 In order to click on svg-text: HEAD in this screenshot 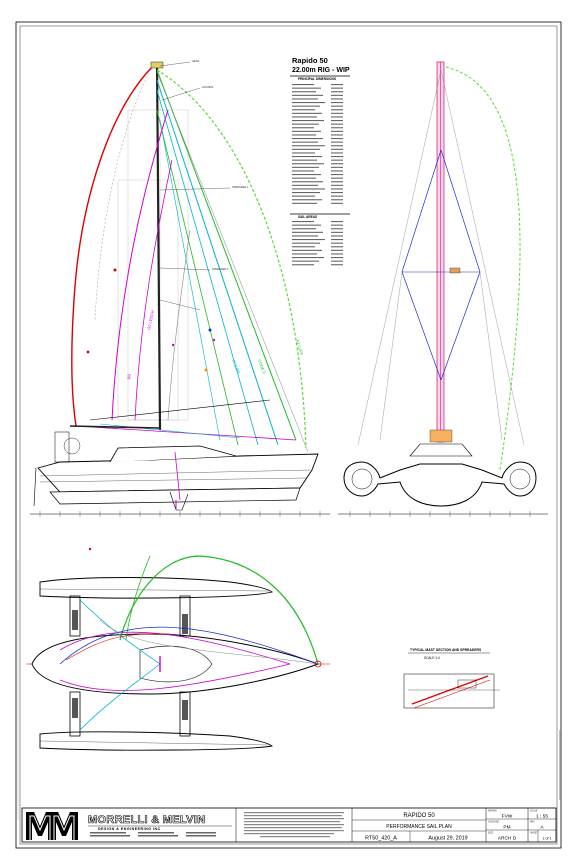, I will do `click(195, 61)`.